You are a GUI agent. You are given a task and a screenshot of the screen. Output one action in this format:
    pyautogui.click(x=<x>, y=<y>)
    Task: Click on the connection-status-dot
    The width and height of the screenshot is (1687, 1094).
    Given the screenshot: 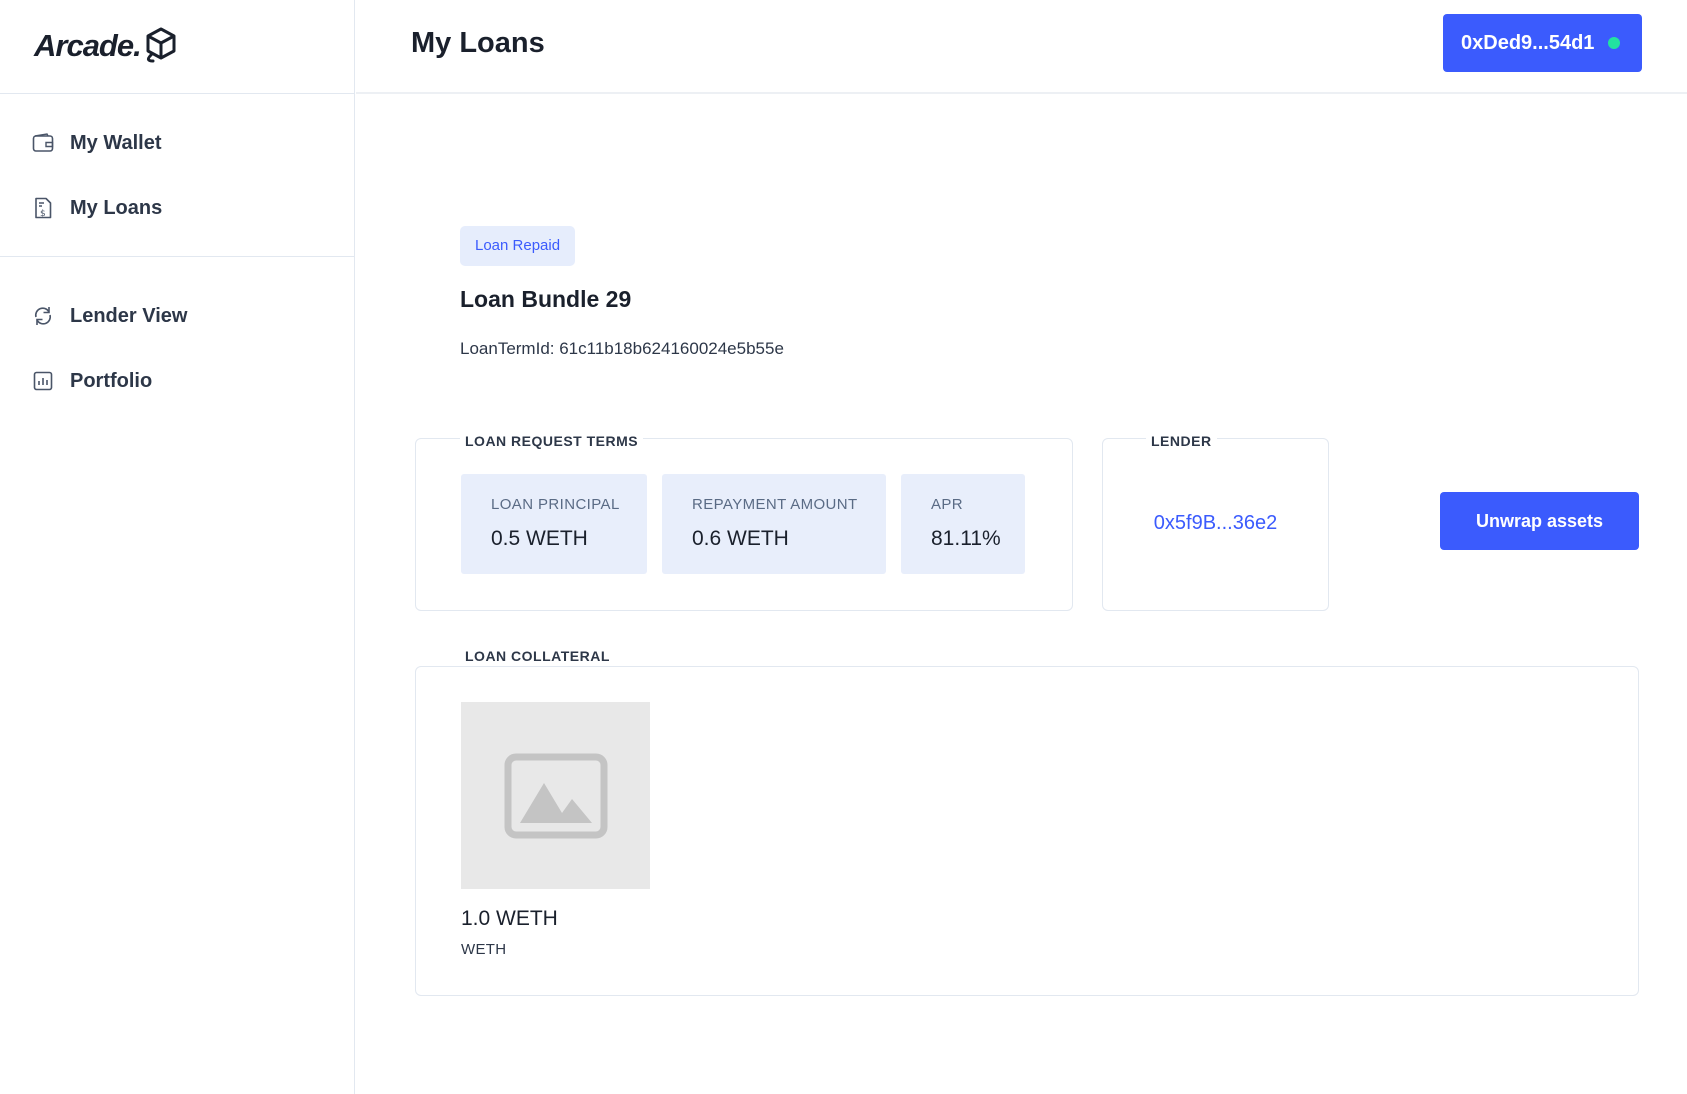 What is the action you would take?
    pyautogui.click(x=1614, y=43)
    